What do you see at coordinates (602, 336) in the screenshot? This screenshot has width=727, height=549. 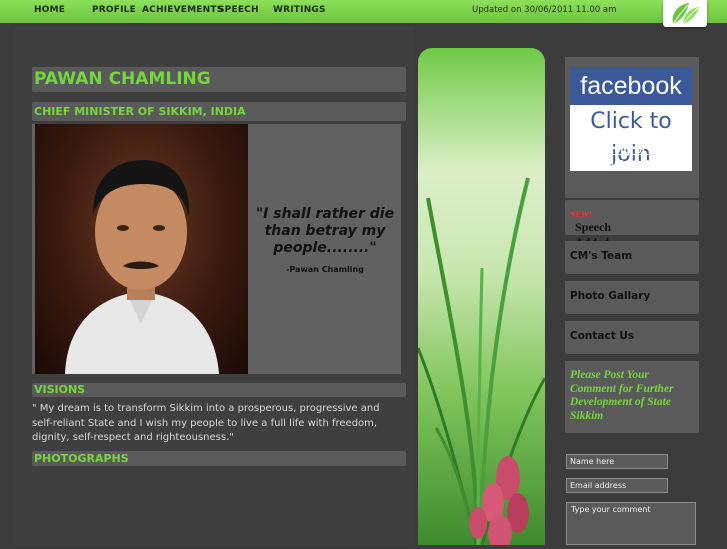 I see `contact-us-label: Contact Us` at bounding box center [602, 336].